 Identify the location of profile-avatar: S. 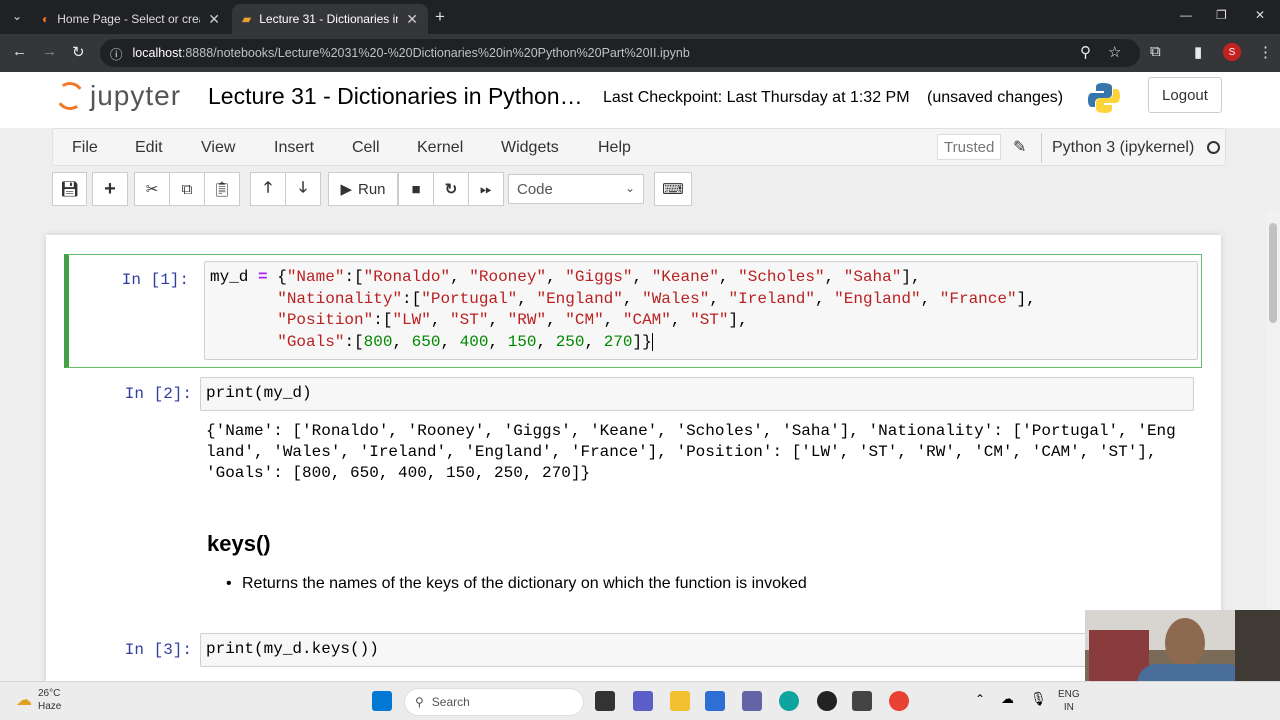
(1232, 52).